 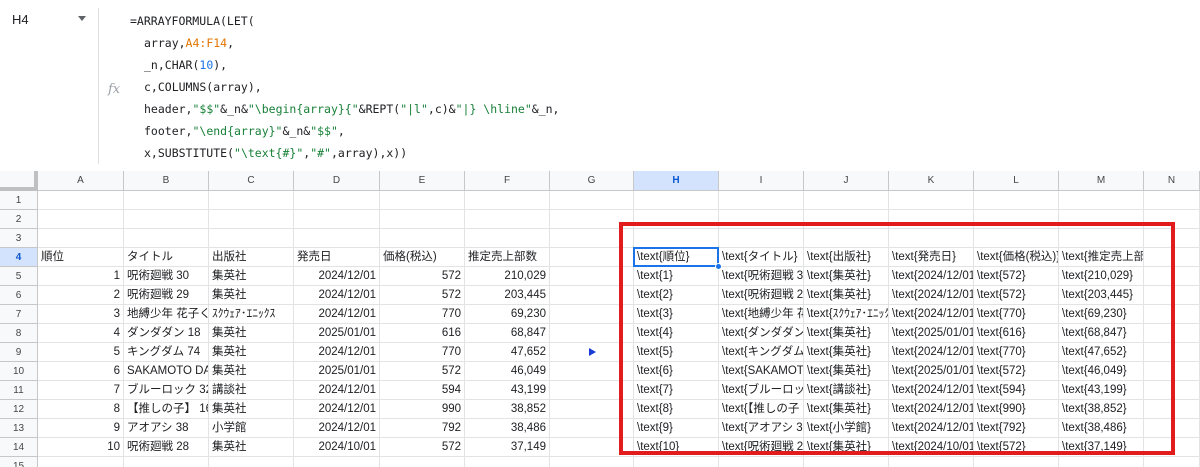 What do you see at coordinates (1016, 333) in the screenshot?
I see `cell-l8: \text{616}` at bounding box center [1016, 333].